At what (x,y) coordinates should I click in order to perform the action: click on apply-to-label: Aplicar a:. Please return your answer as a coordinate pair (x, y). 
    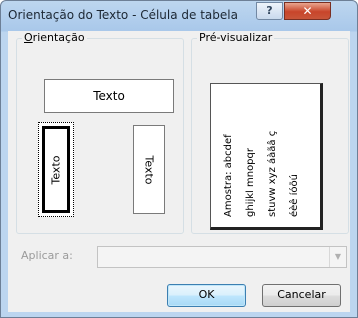
    Looking at the image, I should click on (47, 255).